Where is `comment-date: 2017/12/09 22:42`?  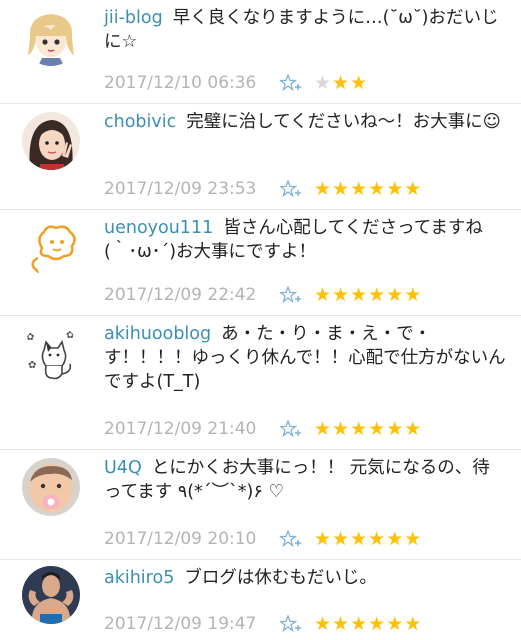 comment-date: 2017/12/09 22:42 is located at coordinates (180, 295).